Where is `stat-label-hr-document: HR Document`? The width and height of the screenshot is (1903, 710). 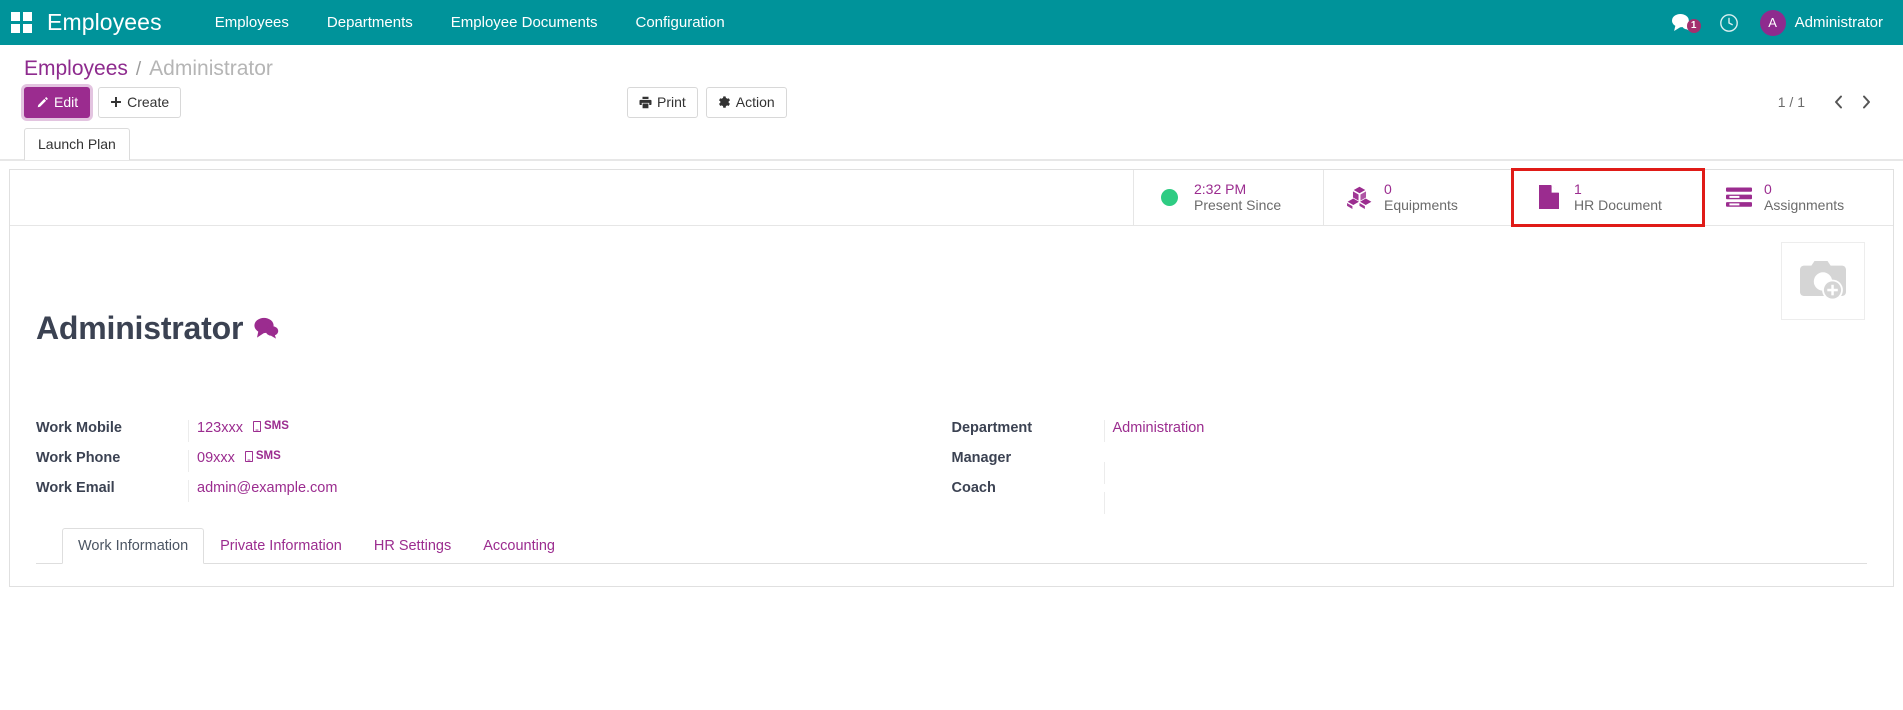 stat-label-hr-document: HR Document is located at coordinates (1618, 205).